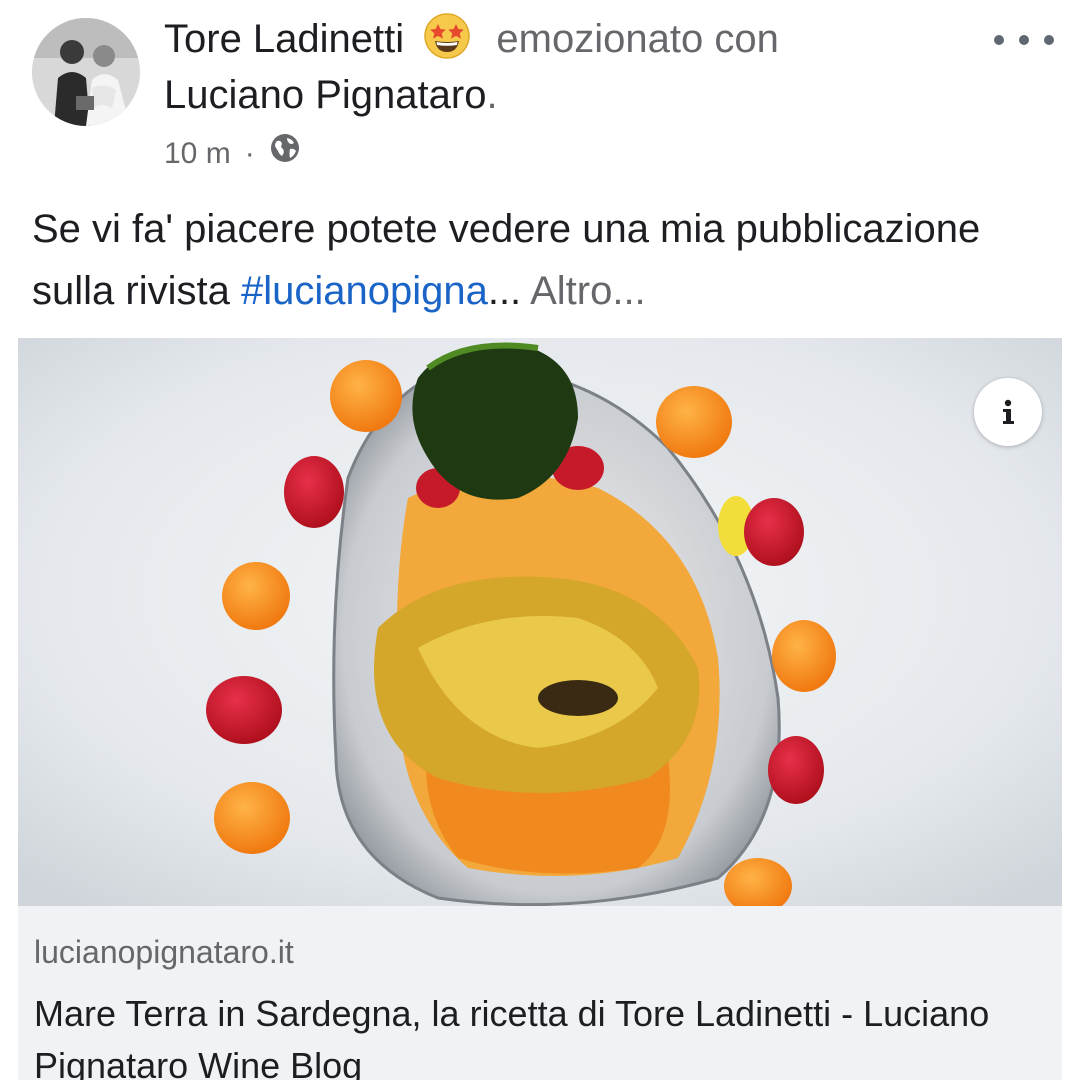 Image resolution: width=1080 pixels, height=1080 pixels. I want to click on author-avatar, so click(86, 72).